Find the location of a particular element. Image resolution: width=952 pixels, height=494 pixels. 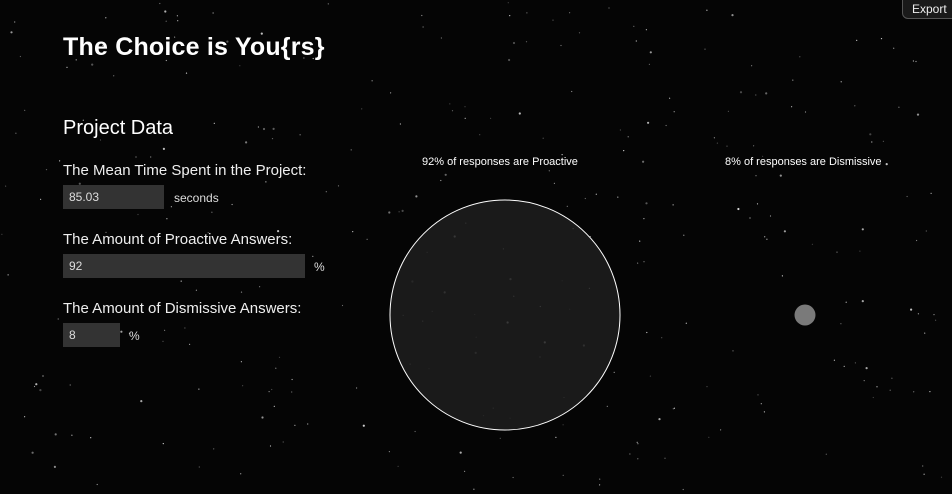

mean-time-input is located at coordinates (113, 197).